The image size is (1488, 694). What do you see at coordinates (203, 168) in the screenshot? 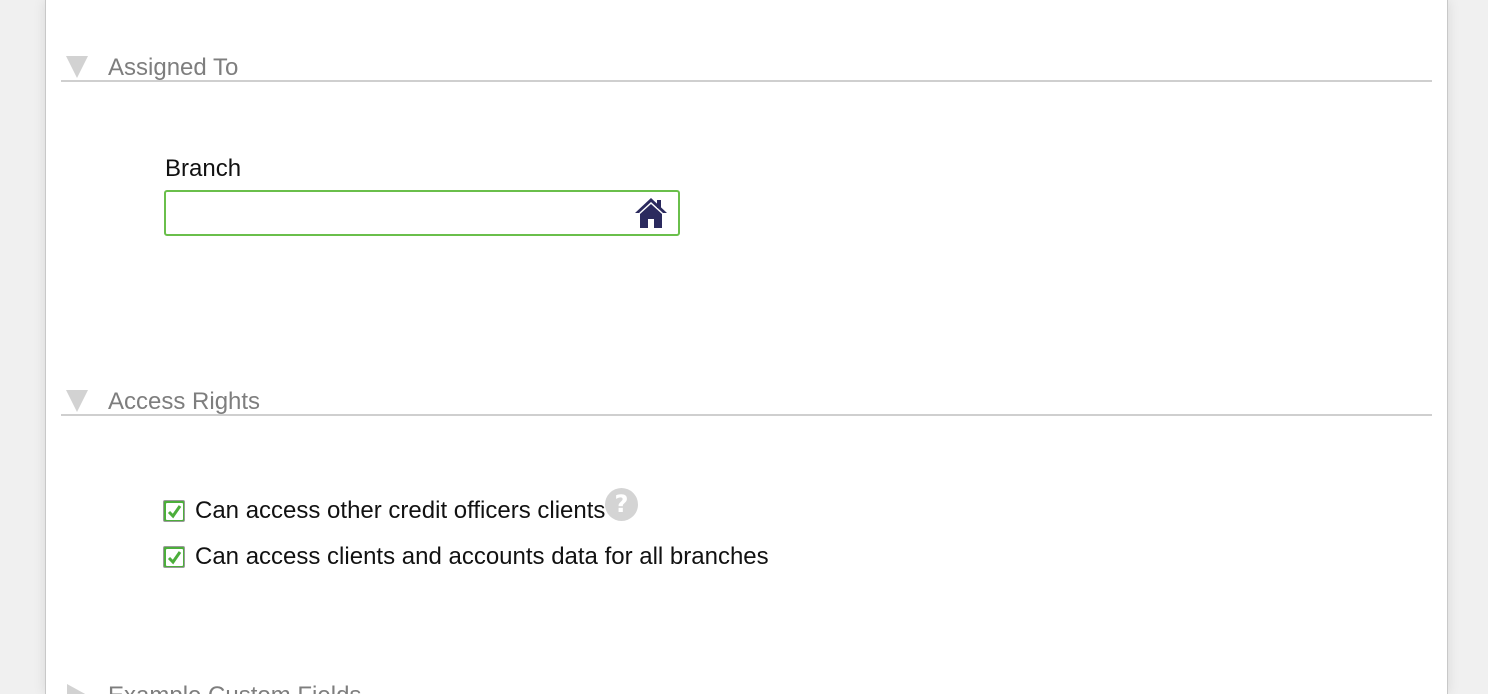
I see `branch-label: Branch` at bounding box center [203, 168].